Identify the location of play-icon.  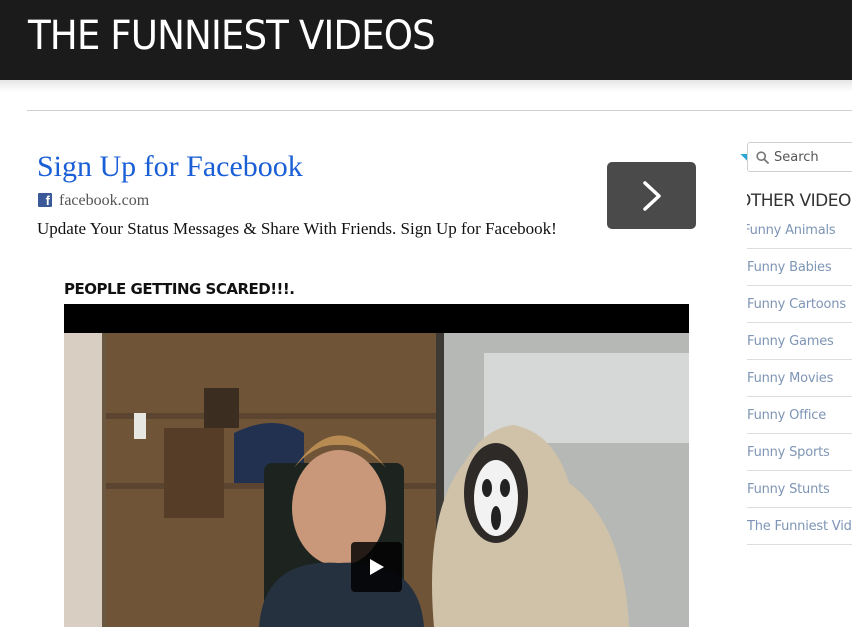
(377, 567).